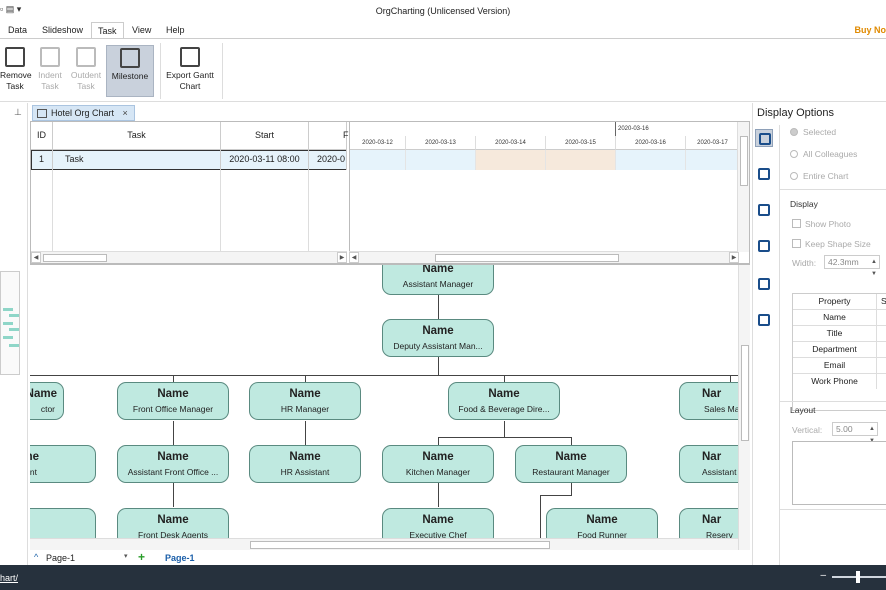  Describe the element at coordinates (10, 323) in the screenshot. I see `page-thumbnail` at that location.